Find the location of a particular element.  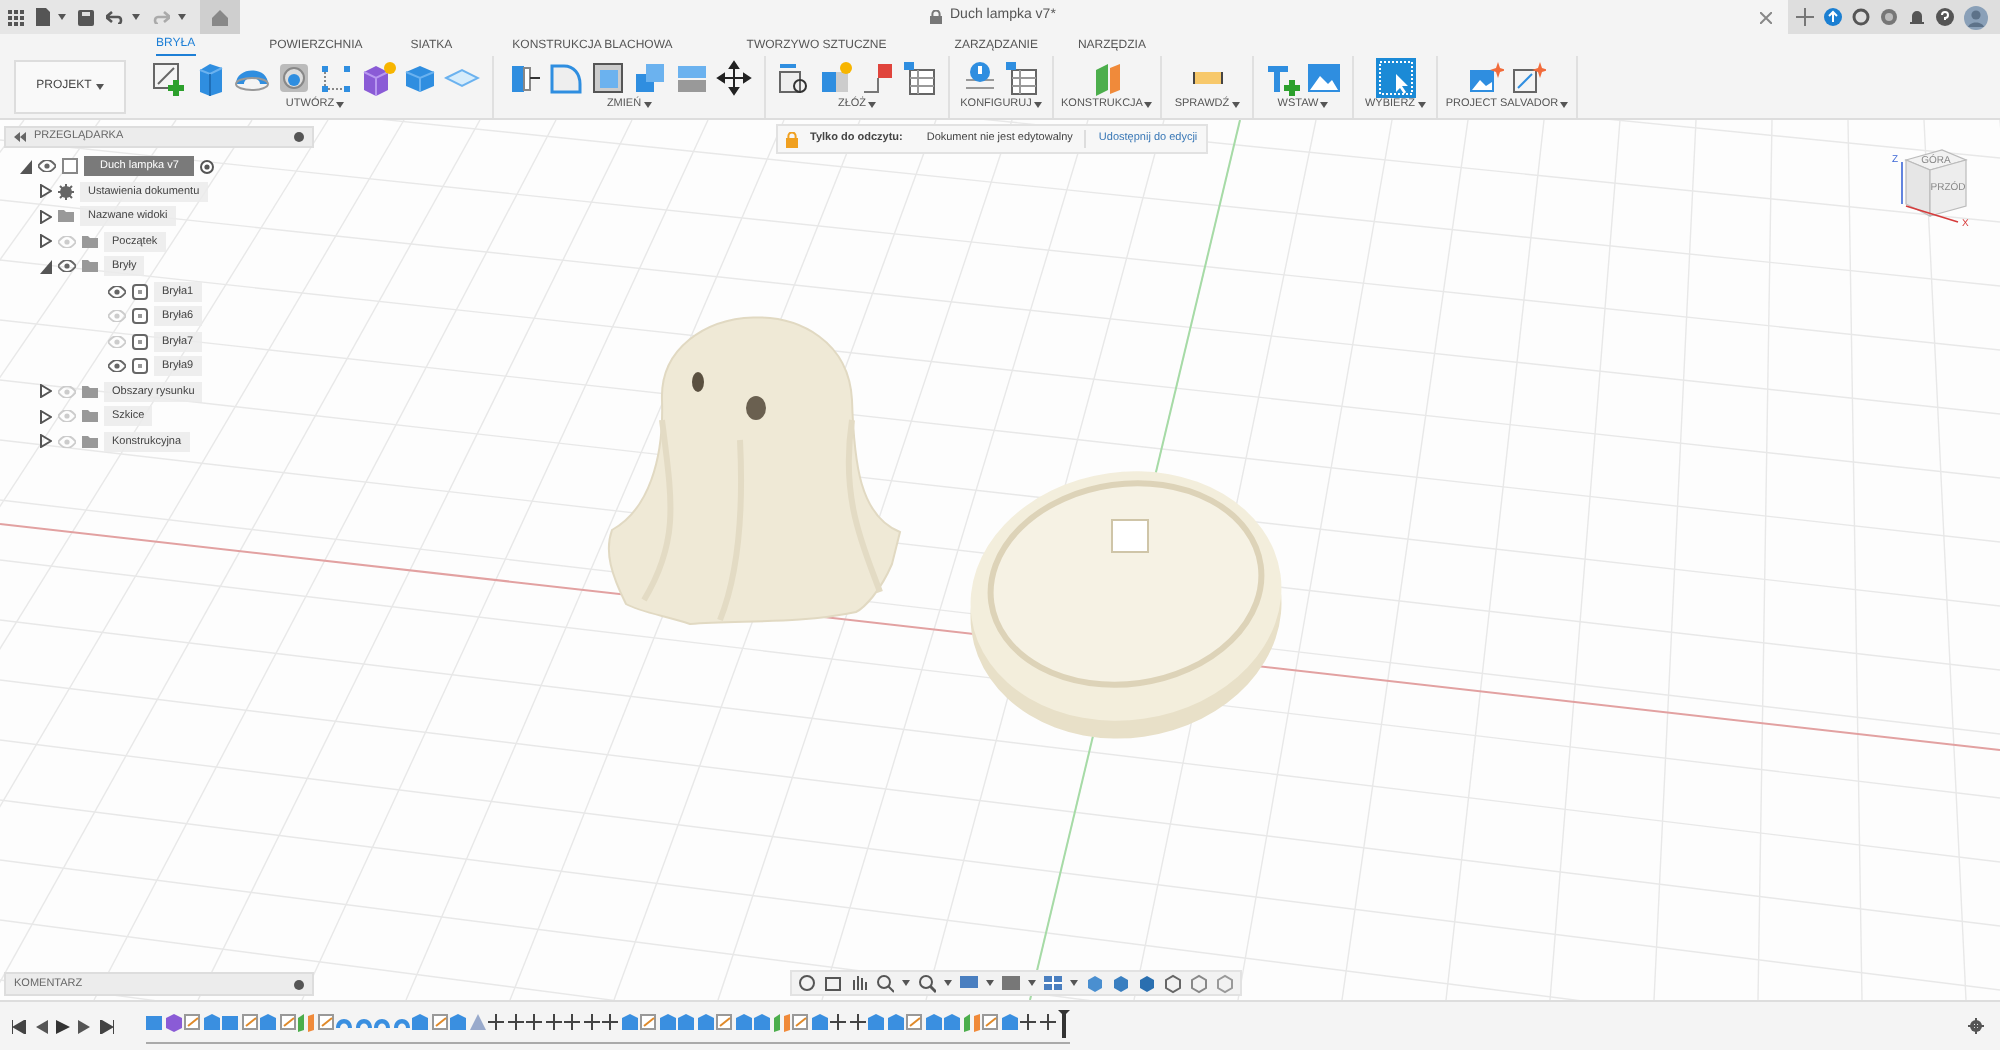

redo-icon is located at coordinates (161, 17).